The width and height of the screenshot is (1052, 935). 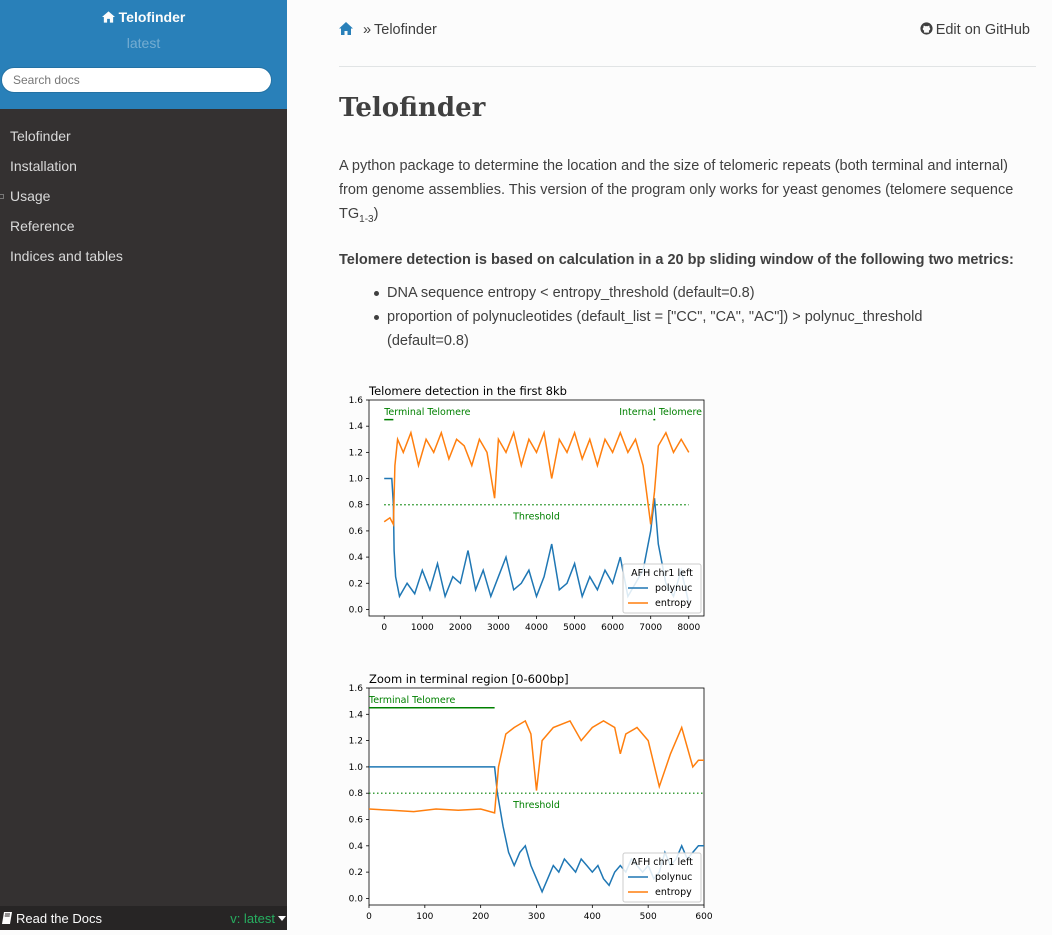 What do you see at coordinates (59, 918) in the screenshot?
I see `rtd-label: Read the Docs` at bounding box center [59, 918].